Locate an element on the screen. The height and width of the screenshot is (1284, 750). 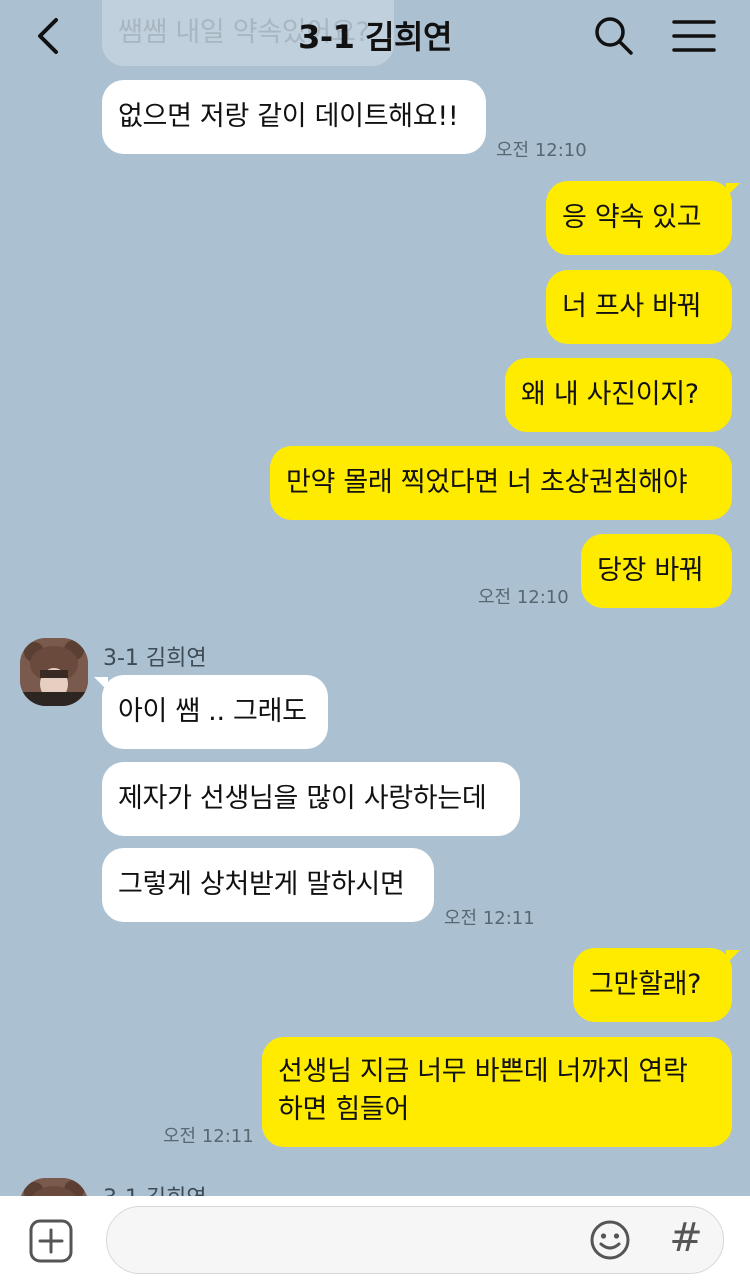
message-text: 왜 내 사진이지? is located at coordinates (610, 394).